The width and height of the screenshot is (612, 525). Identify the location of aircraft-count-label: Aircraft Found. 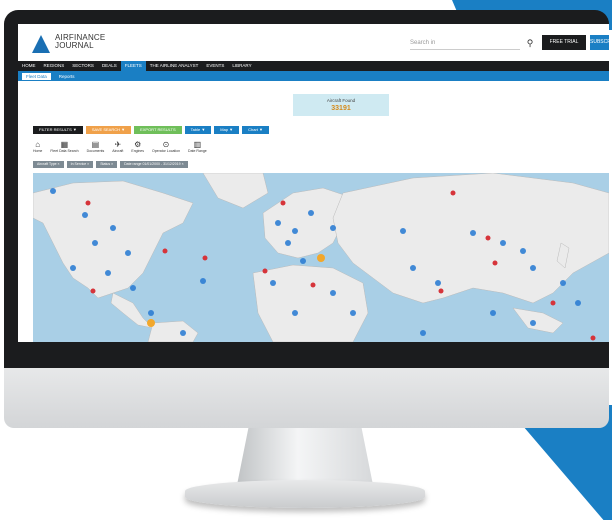
(341, 100).